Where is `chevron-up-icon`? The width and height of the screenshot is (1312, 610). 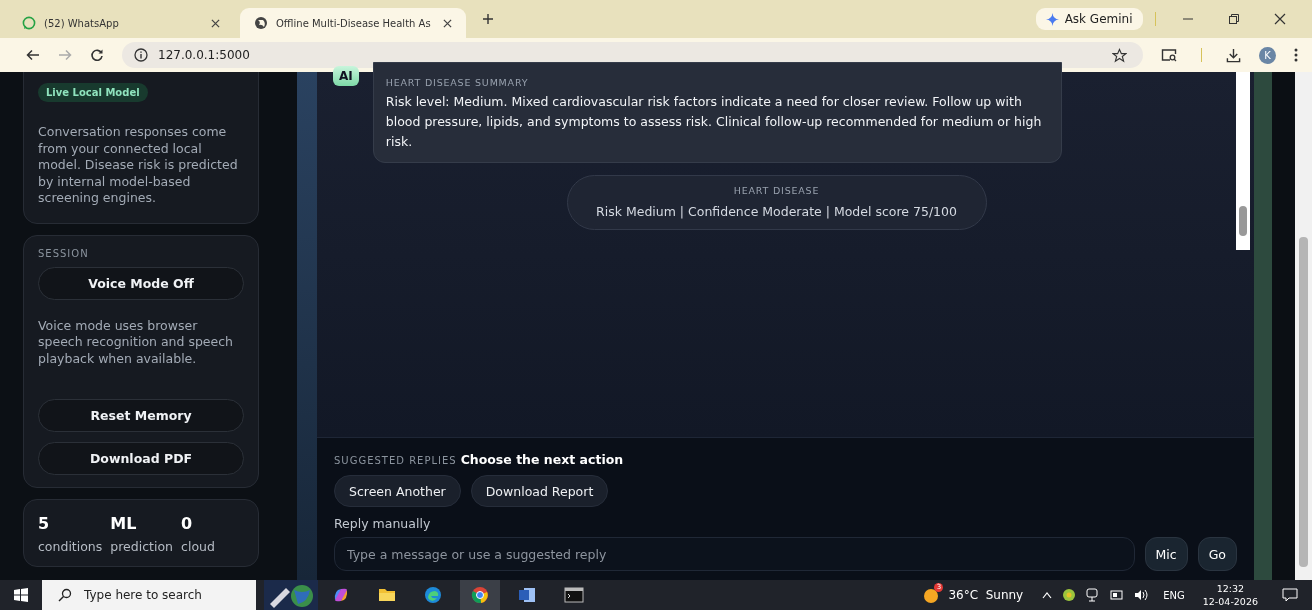 chevron-up-icon is located at coordinates (1047, 595).